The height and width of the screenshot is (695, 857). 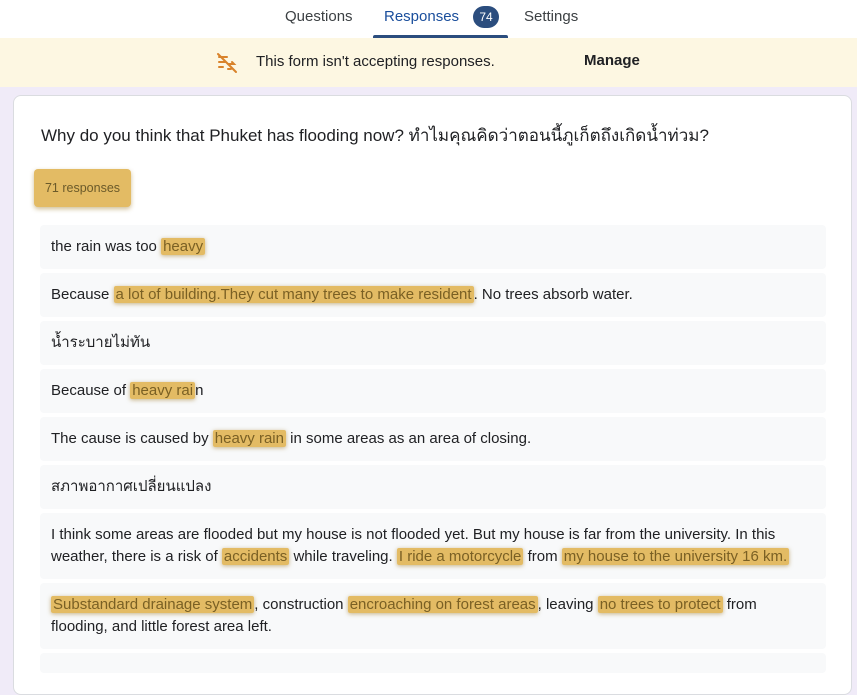 I want to click on response-text: น้ำระบายไม่ทัน, so click(x=101, y=342).